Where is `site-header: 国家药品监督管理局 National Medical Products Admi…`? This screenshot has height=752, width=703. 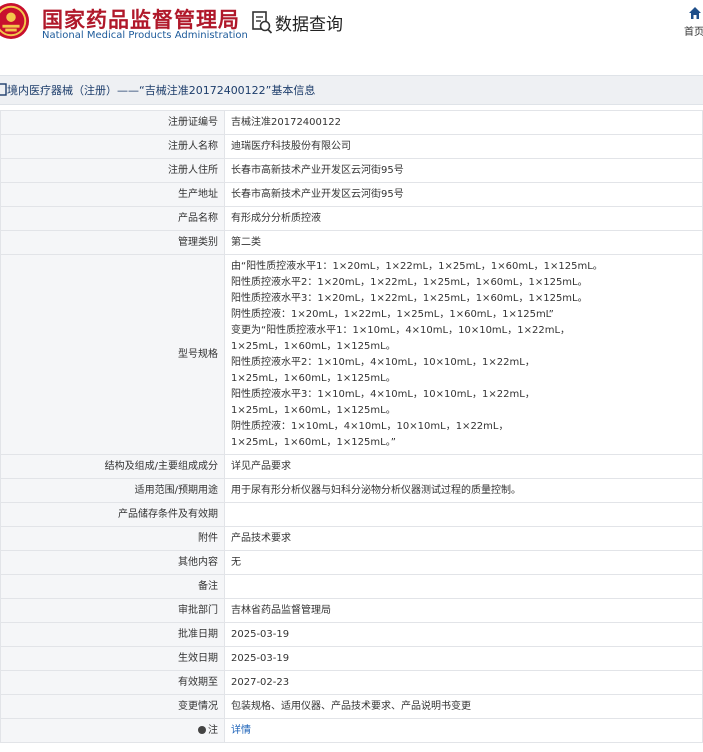
site-header: 国家药品监督管理局 National Medical Products Admi… is located at coordinates (351, 25).